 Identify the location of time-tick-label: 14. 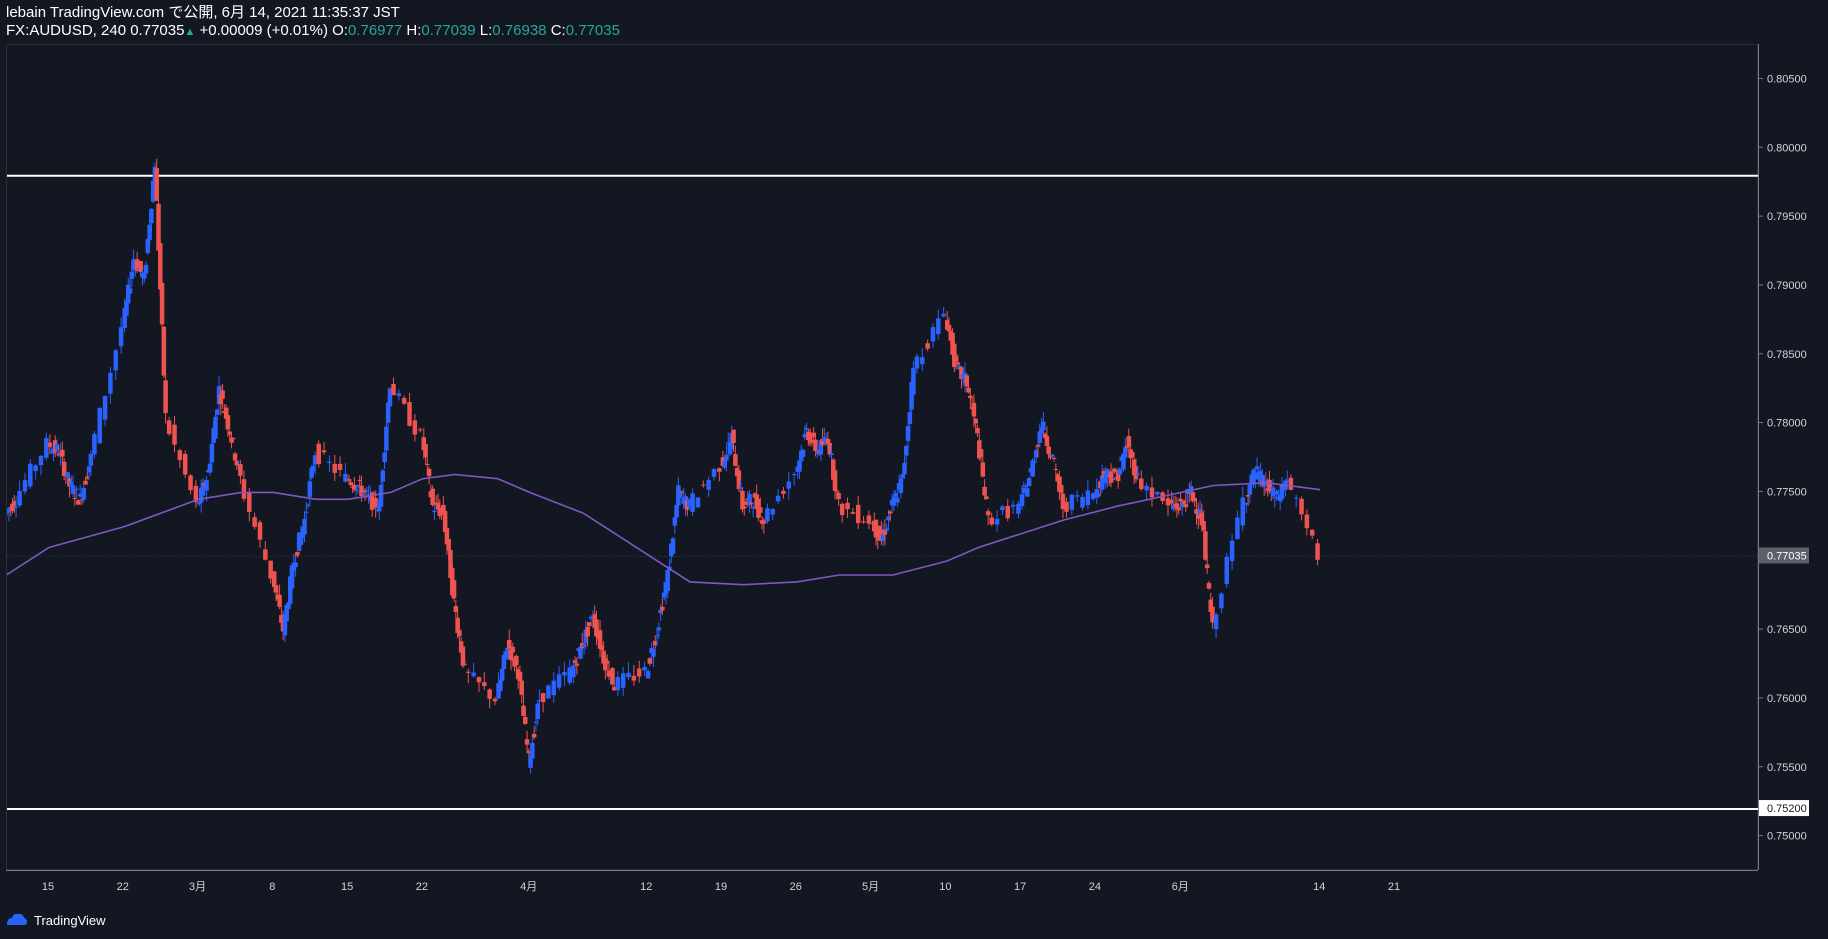
(1319, 887).